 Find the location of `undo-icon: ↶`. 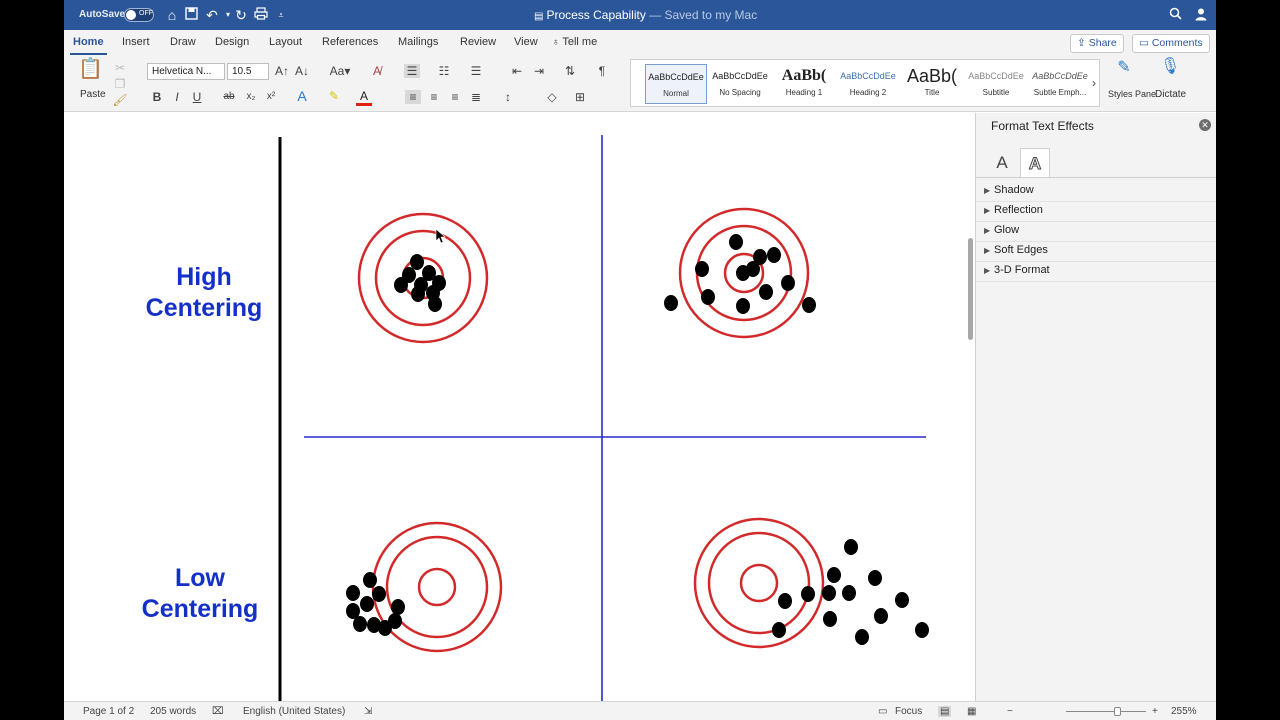

undo-icon: ↶ is located at coordinates (212, 15).